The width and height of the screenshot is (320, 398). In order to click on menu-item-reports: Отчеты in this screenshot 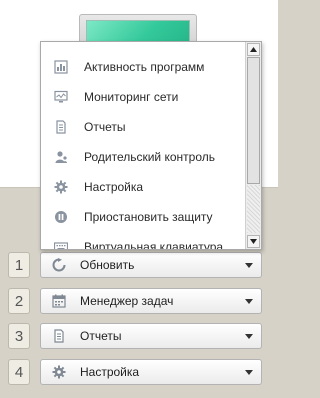, I will do `click(143, 127)`.